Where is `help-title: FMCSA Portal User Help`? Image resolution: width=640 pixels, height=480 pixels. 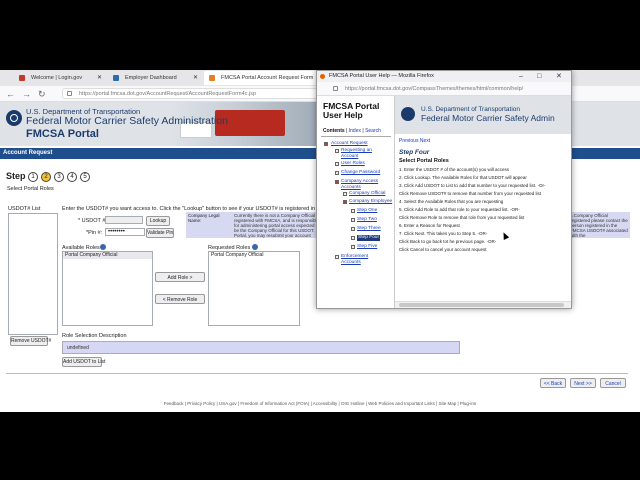 help-title: FMCSA Portal User Help is located at coordinates (351, 110).